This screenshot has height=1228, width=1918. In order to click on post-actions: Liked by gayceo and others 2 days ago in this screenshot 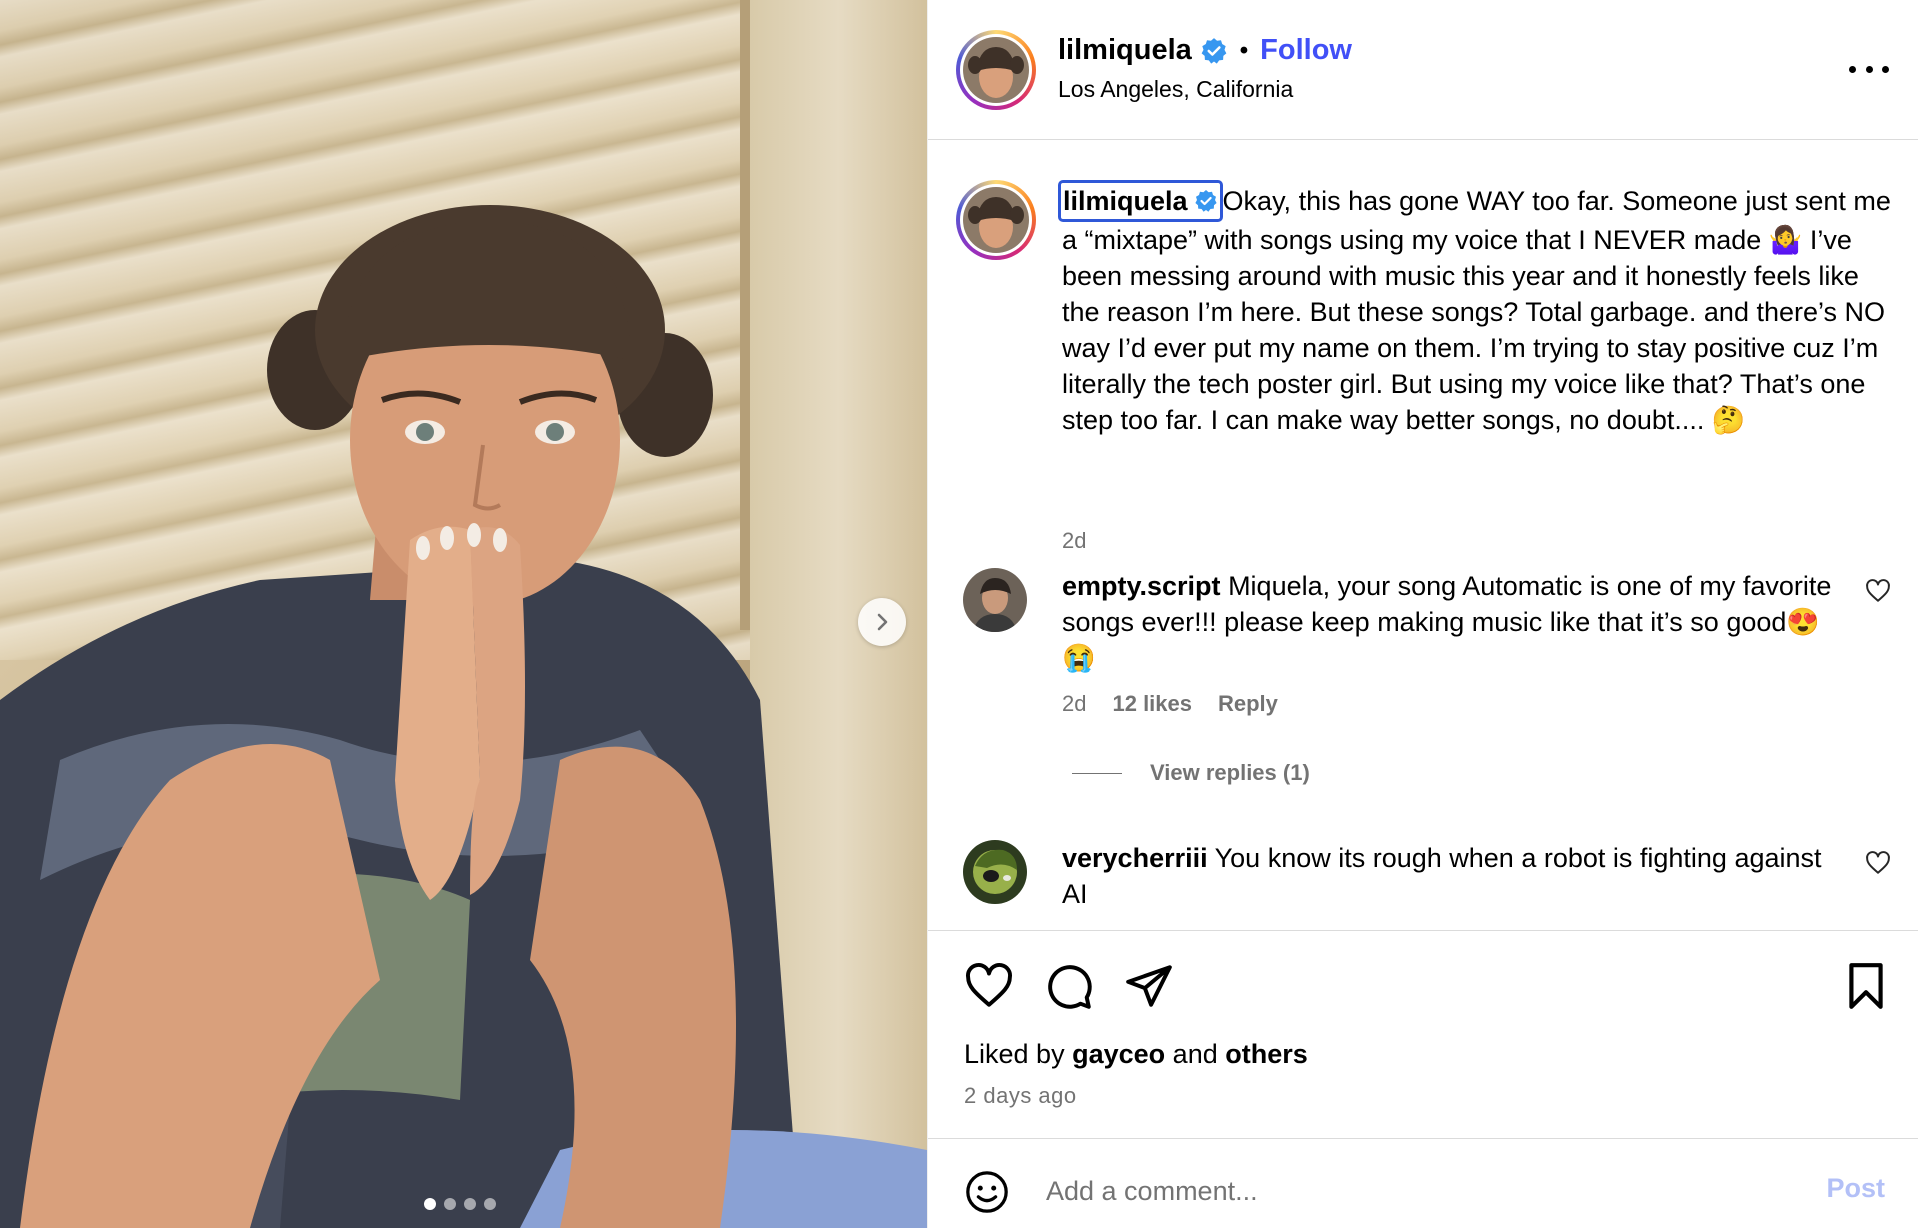, I will do `click(1423, 1026)`.